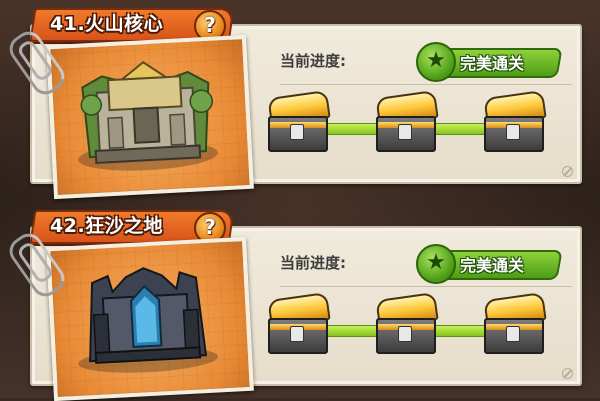 The image size is (600, 401). I want to click on level-title: 41.火山核心, so click(107, 24).